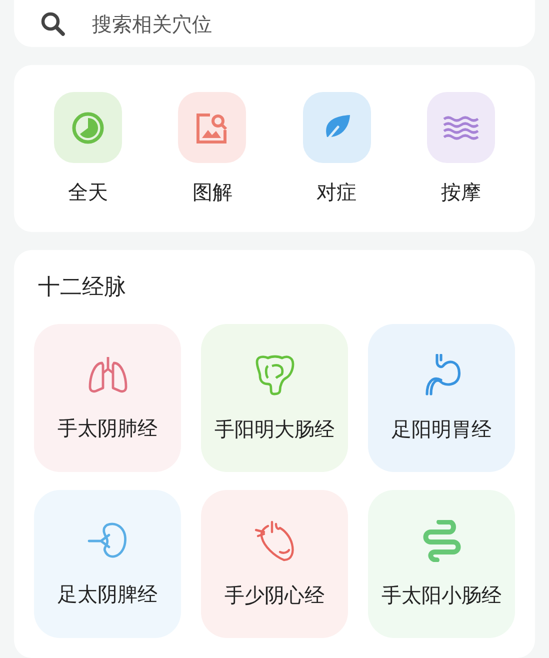 Image resolution: width=549 pixels, height=658 pixels. Describe the element at coordinates (275, 375) in the screenshot. I see `intestine-icon` at that location.